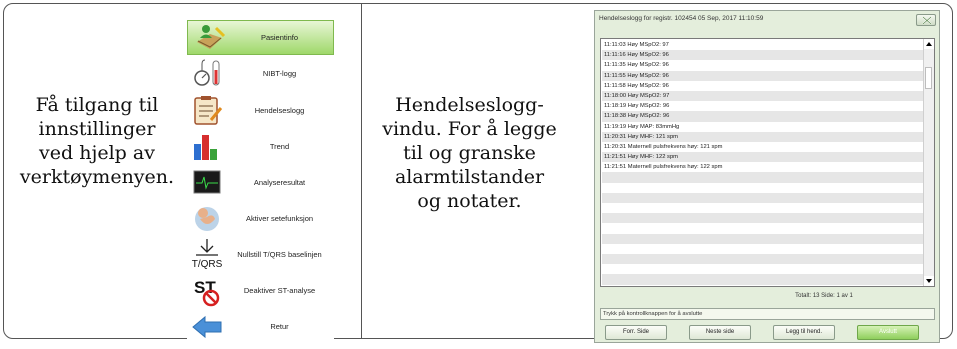 This screenshot has height=349, width=957. What do you see at coordinates (260, 326) in the screenshot?
I see `menu-item-return: Retur` at bounding box center [260, 326].